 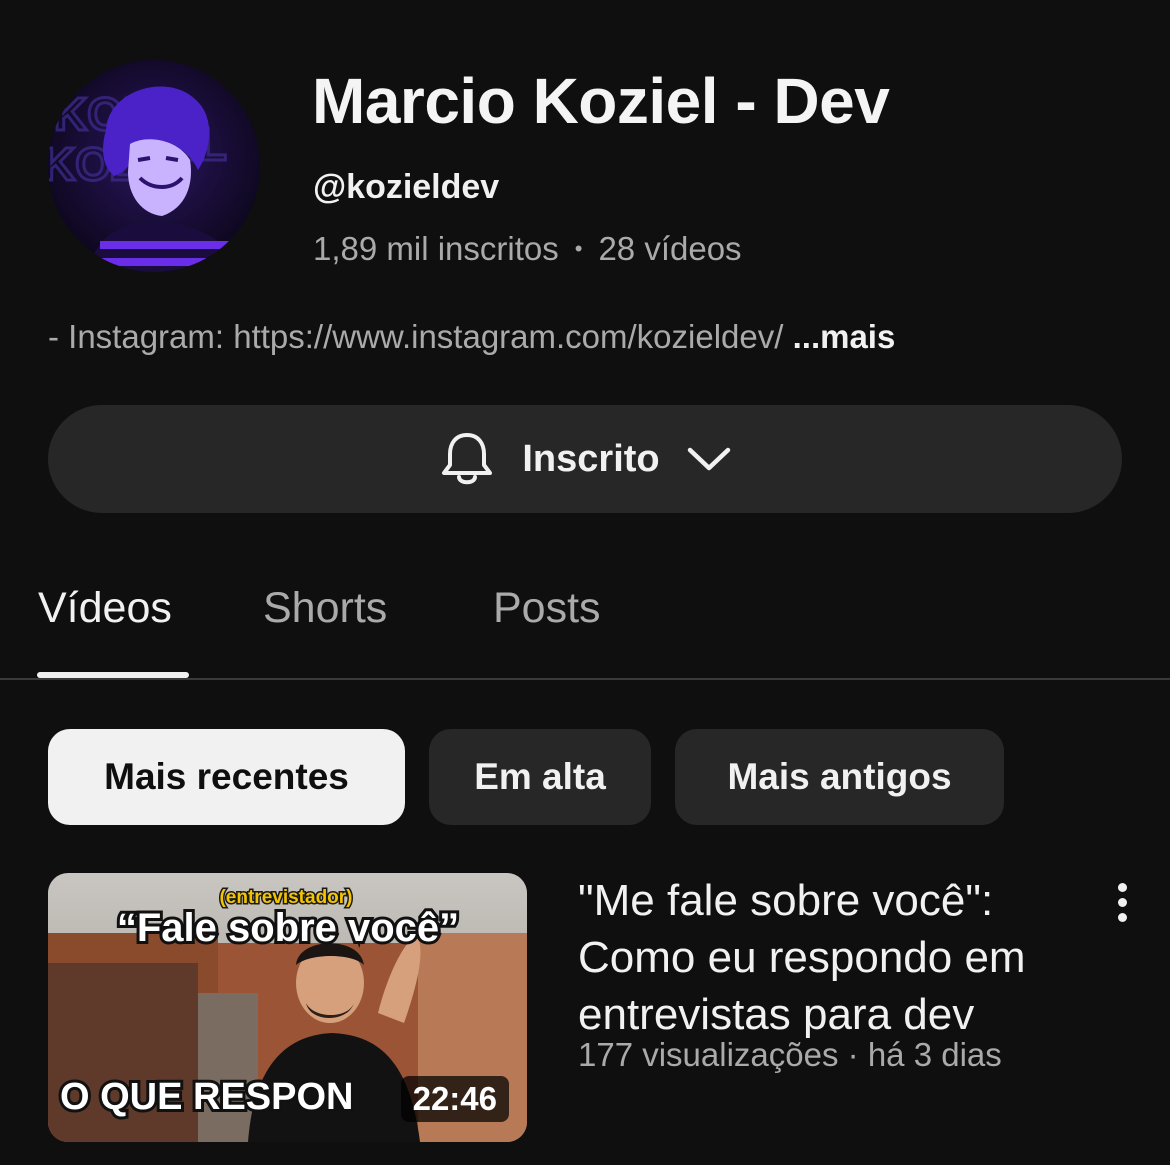 I want to click on thumb-small-text: (entrevistador), so click(x=285, y=897).